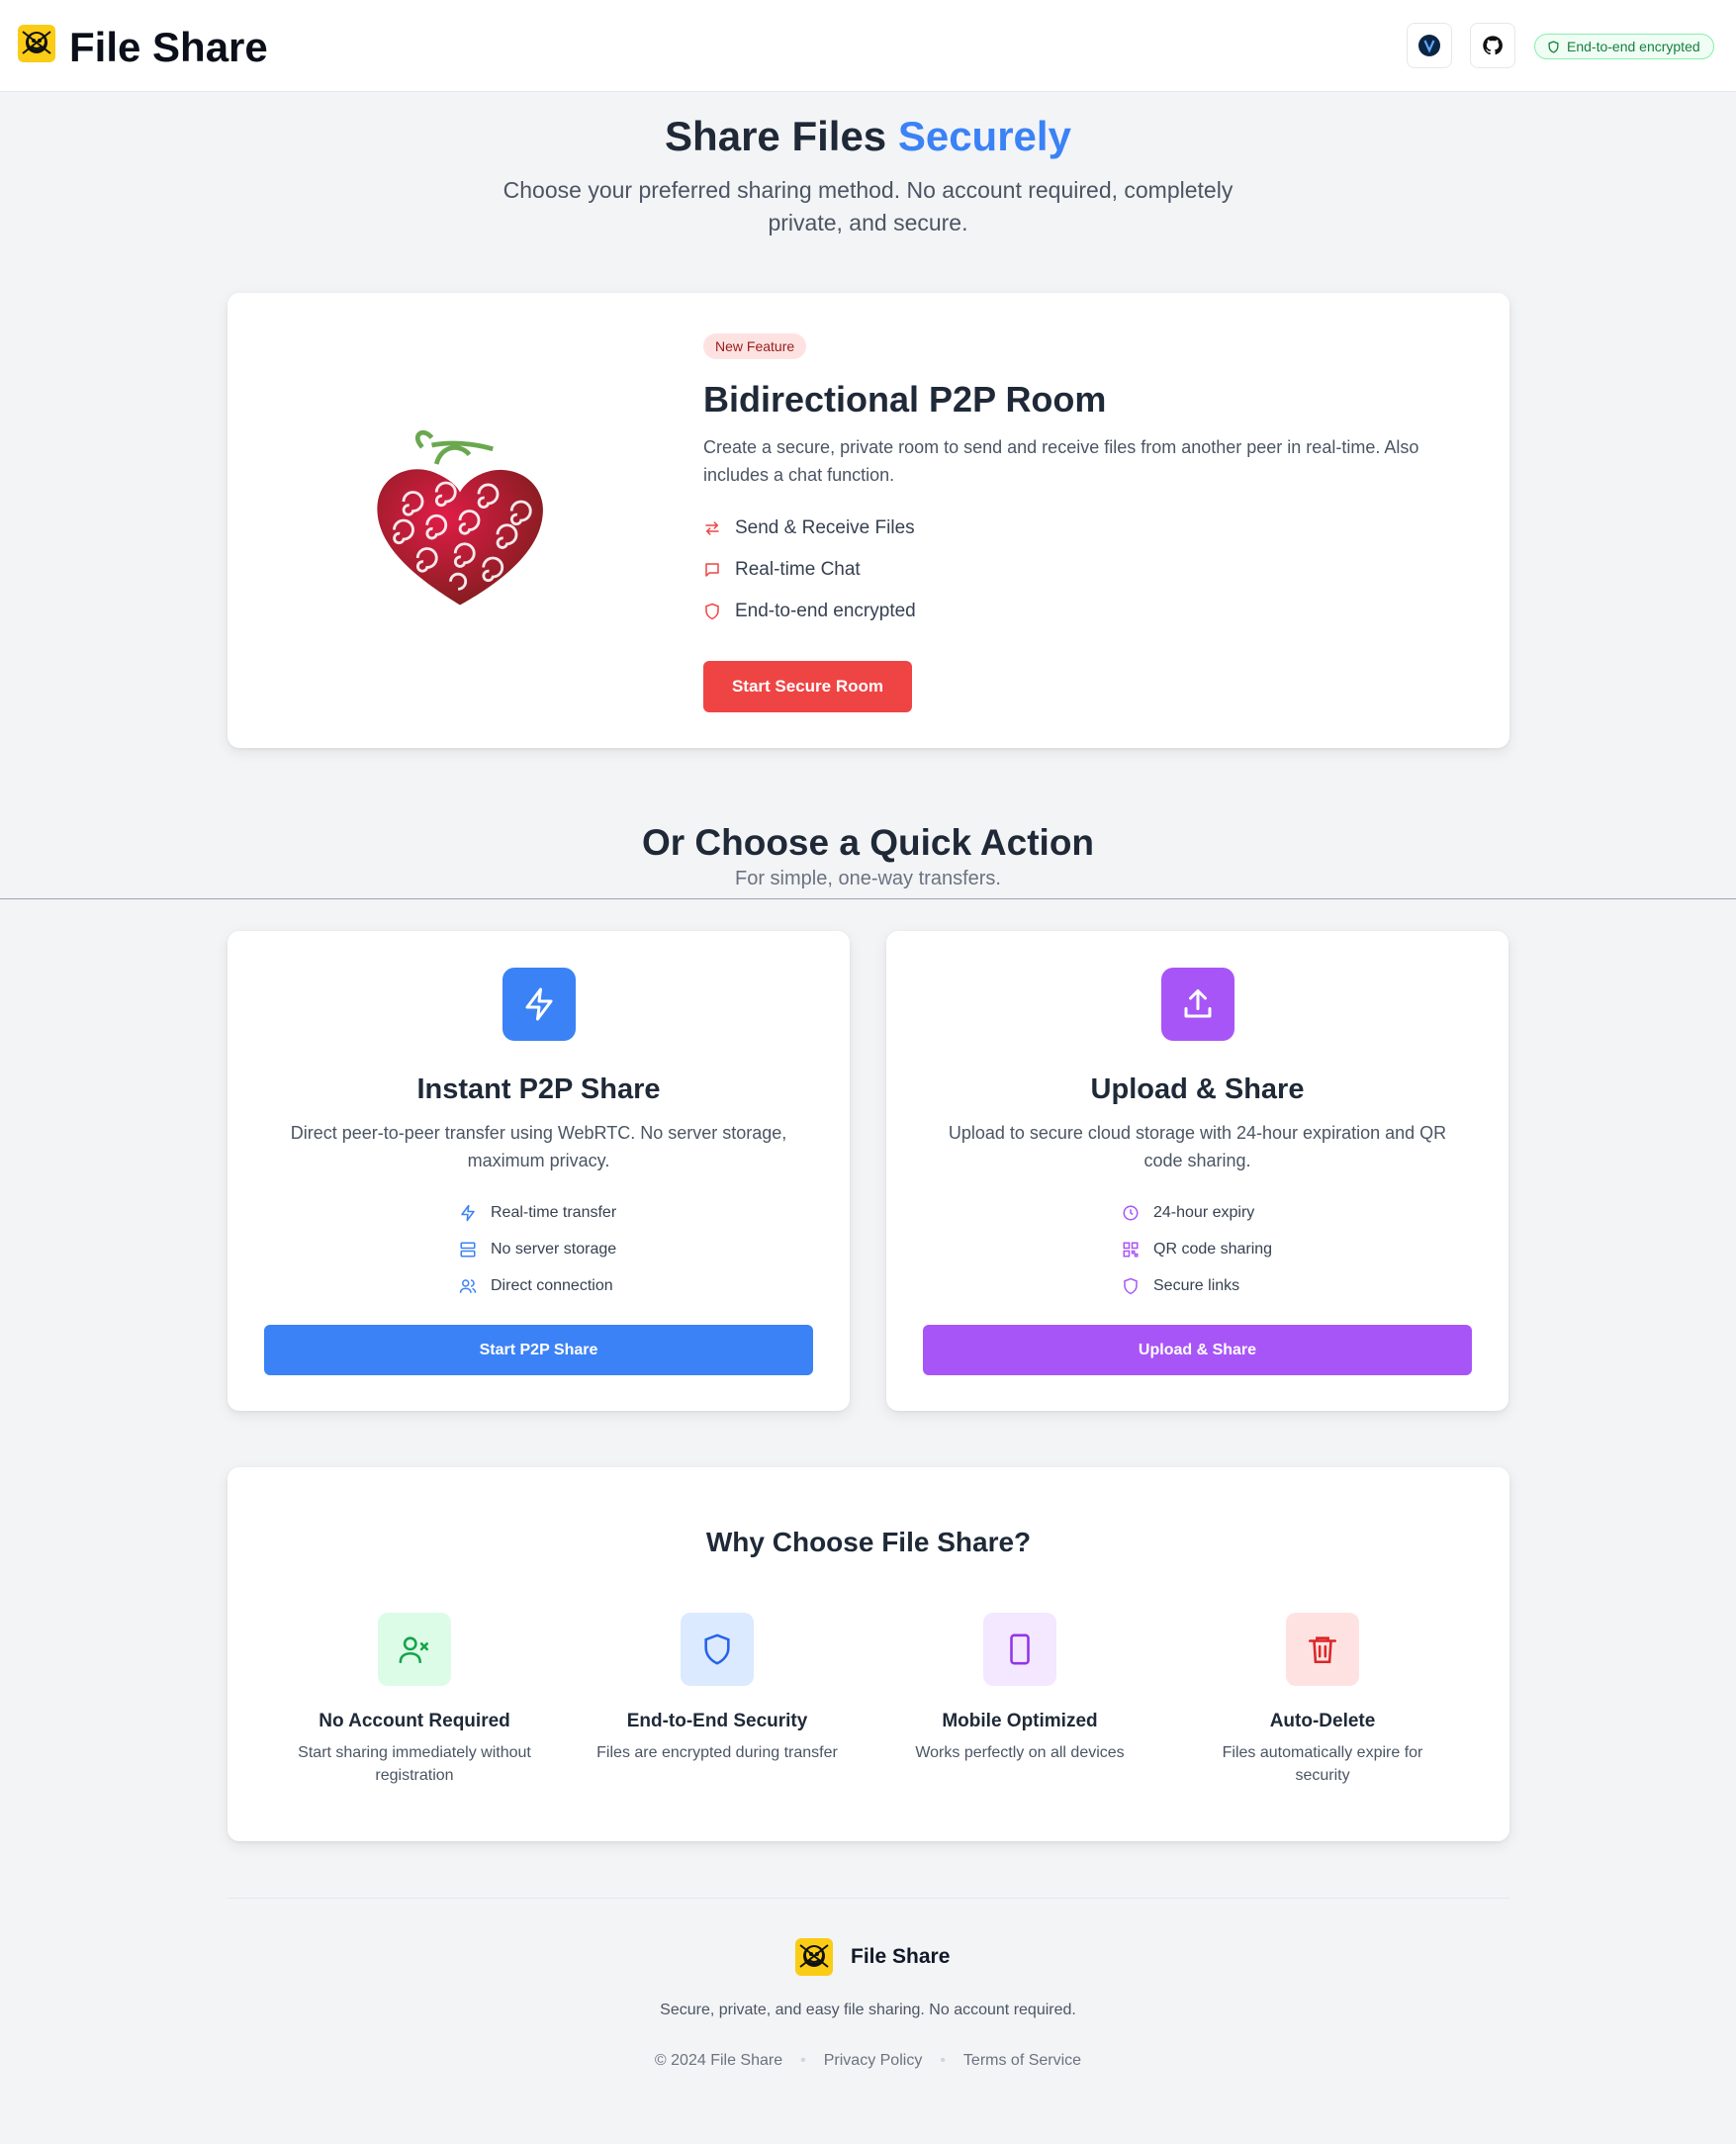  I want to click on vercel-button, so click(1429, 45).